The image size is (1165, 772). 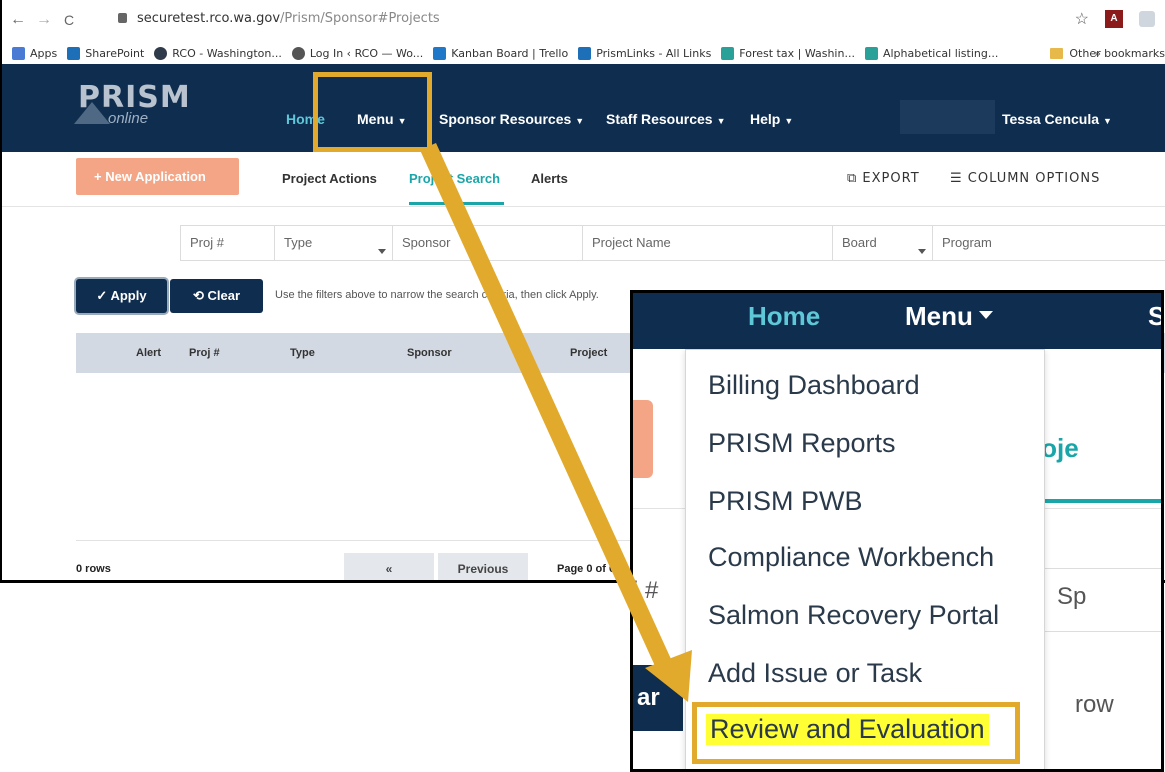 What do you see at coordinates (209, 18) in the screenshot?
I see `url-host: securetest.rco.wa.gov` at bounding box center [209, 18].